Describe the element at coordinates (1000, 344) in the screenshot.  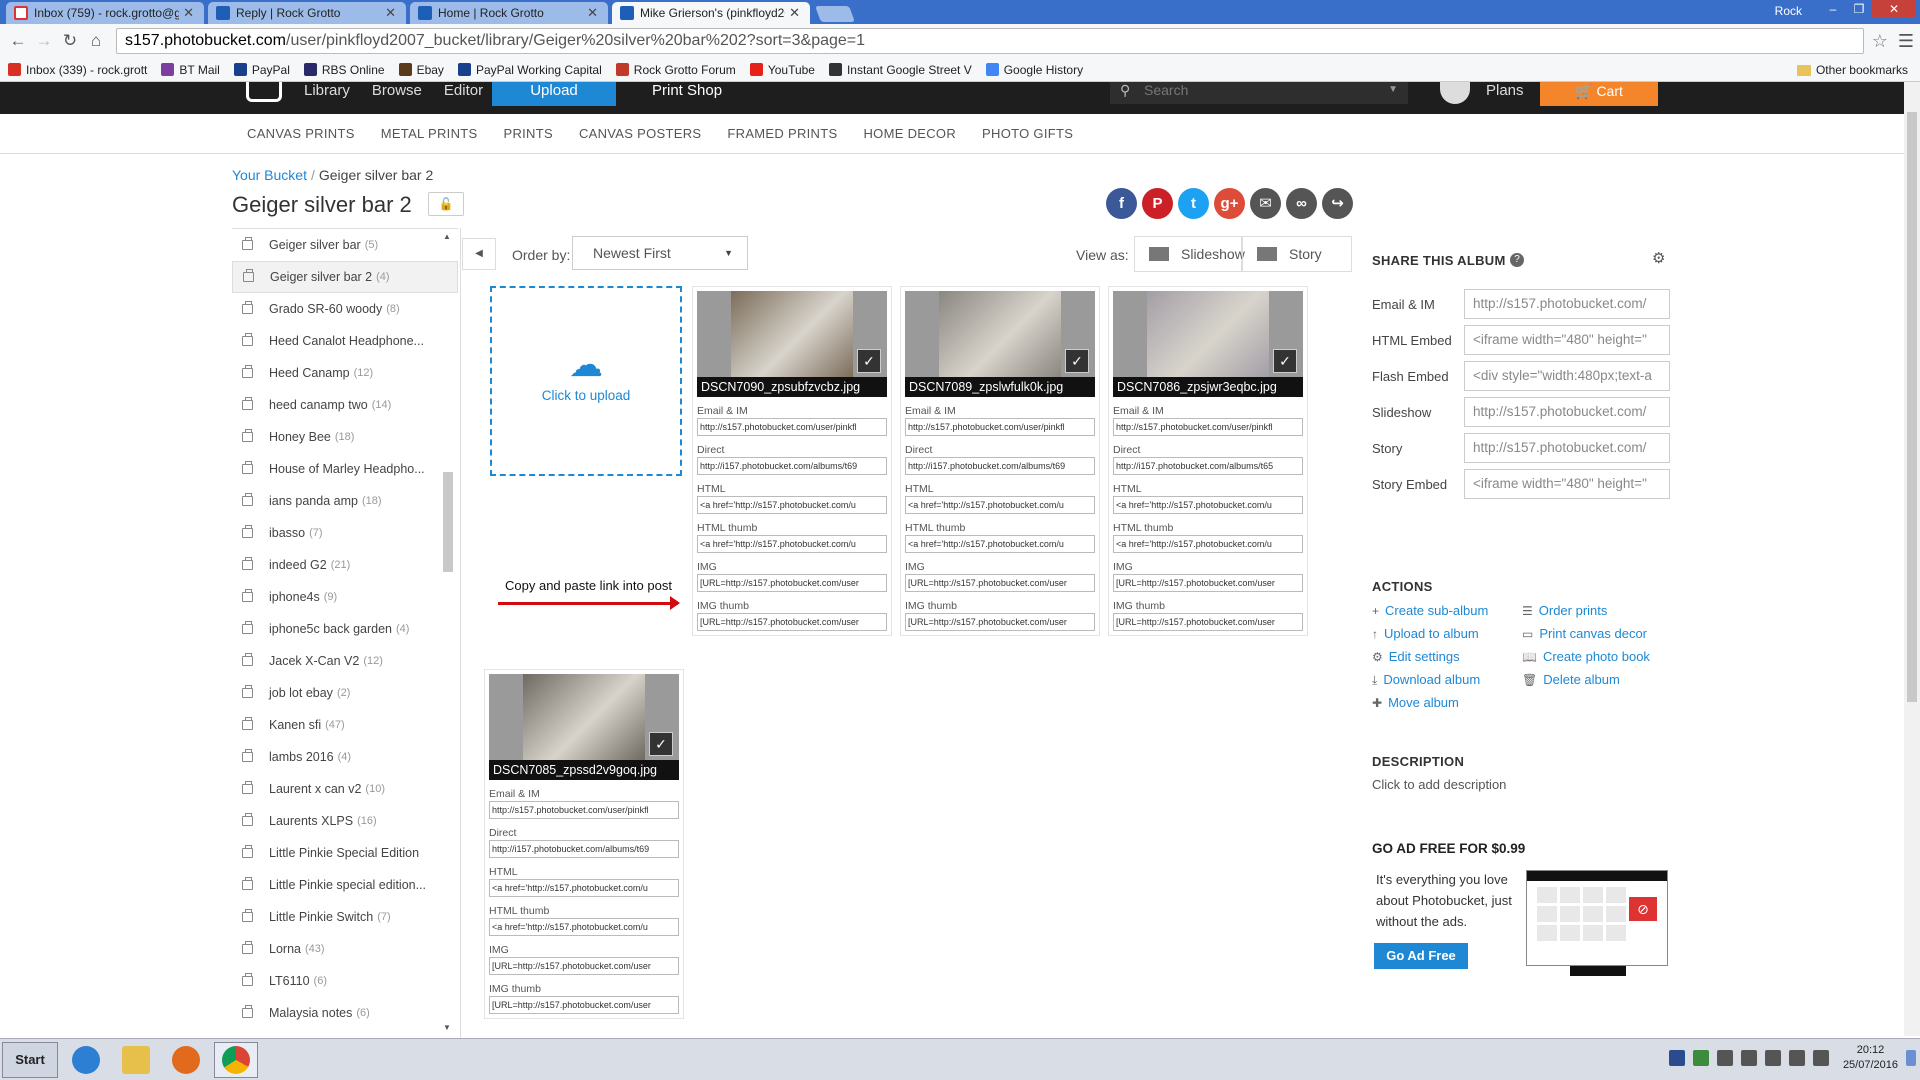
I see `photo-thumbnail: DSCN7089_zpslwfulk0k.jpg ✓` at that location.